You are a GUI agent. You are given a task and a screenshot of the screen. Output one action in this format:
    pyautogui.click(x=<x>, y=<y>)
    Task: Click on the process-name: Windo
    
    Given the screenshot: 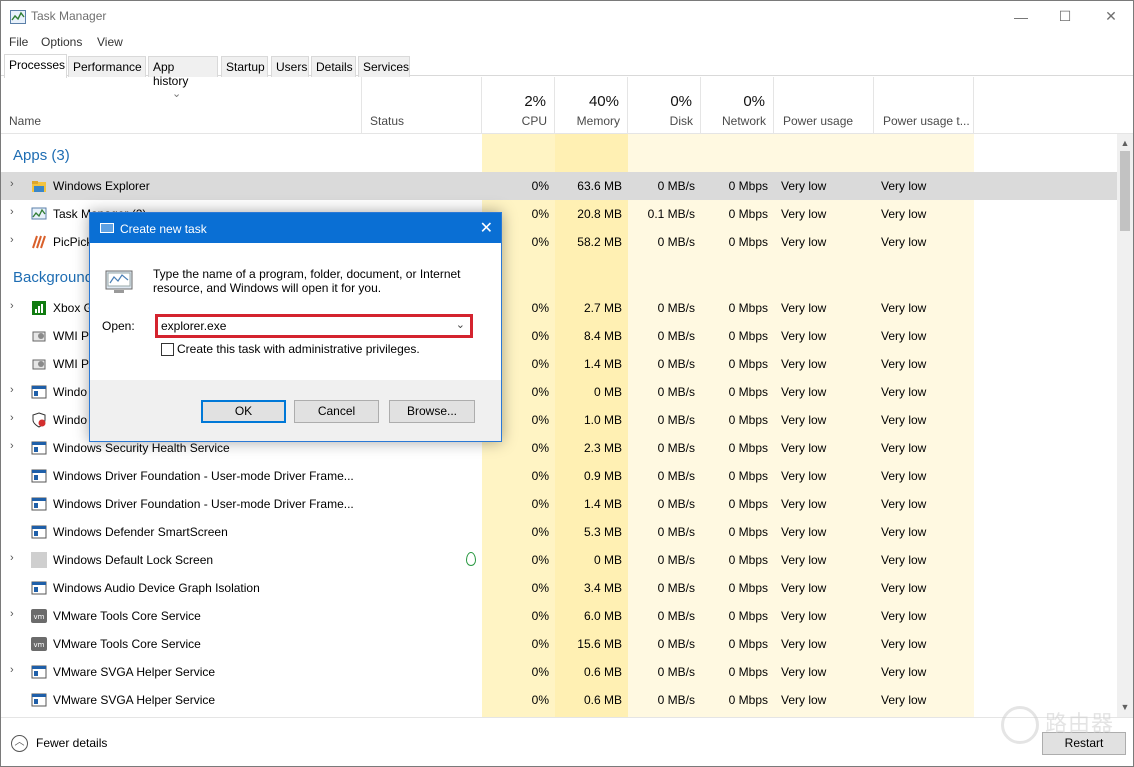 What is the action you would take?
    pyautogui.click(x=70, y=392)
    